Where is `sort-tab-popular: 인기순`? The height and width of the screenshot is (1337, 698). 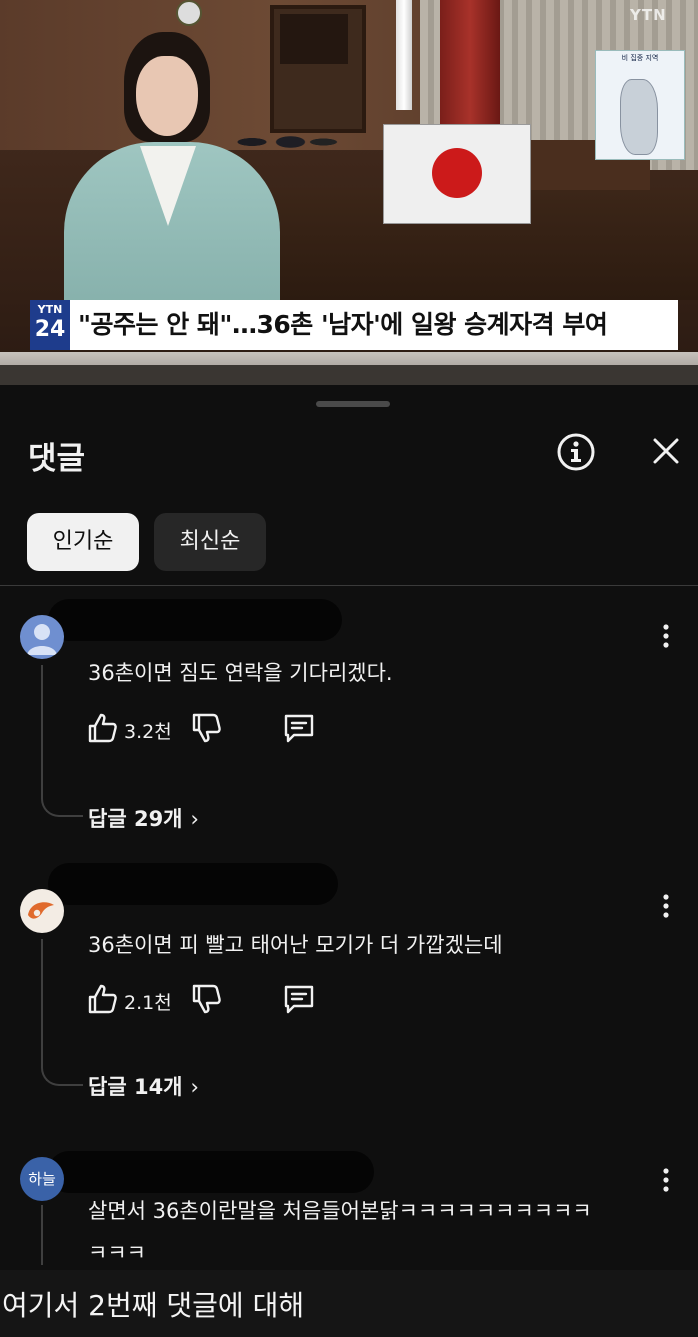
sort-tab-popular: 인기순 is located at coordinates (83, 542).